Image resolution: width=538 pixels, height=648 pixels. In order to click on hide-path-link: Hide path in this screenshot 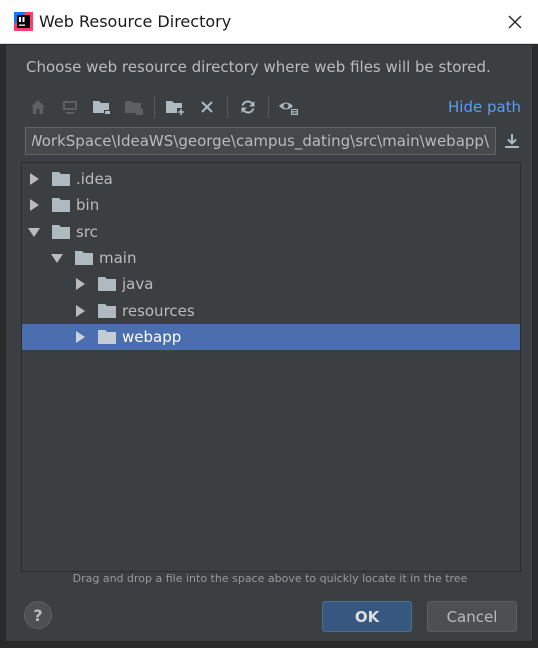, I will do `click(484, 107)`.